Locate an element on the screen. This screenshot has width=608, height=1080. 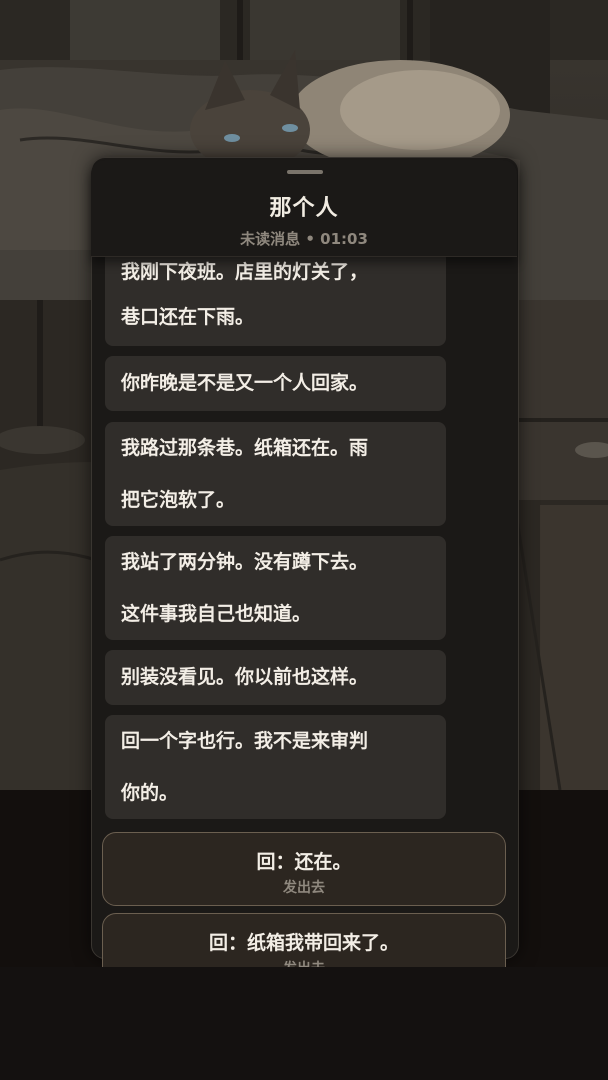
send-label: 发出去 is located at coordinates (304, 888).